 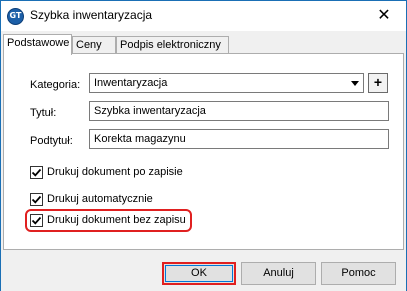 I want to click on checkbox-print-automatically-box, so click(x=36, y=199).